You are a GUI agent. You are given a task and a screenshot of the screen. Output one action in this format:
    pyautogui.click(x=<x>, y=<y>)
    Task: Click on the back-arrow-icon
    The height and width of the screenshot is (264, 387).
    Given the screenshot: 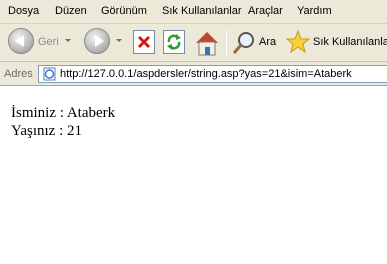 What is the action you would take?
    pyautogui.click(x=19, y=41)
    